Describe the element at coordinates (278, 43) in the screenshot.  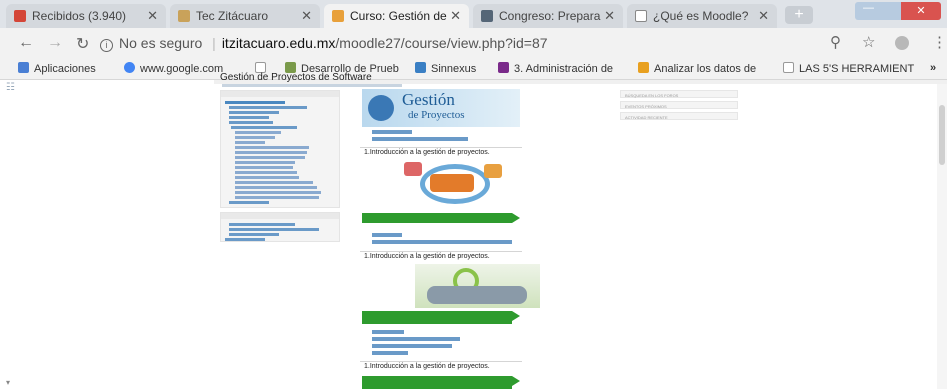
I see `url-host: itzitacuaro.edu.mx` at that location.